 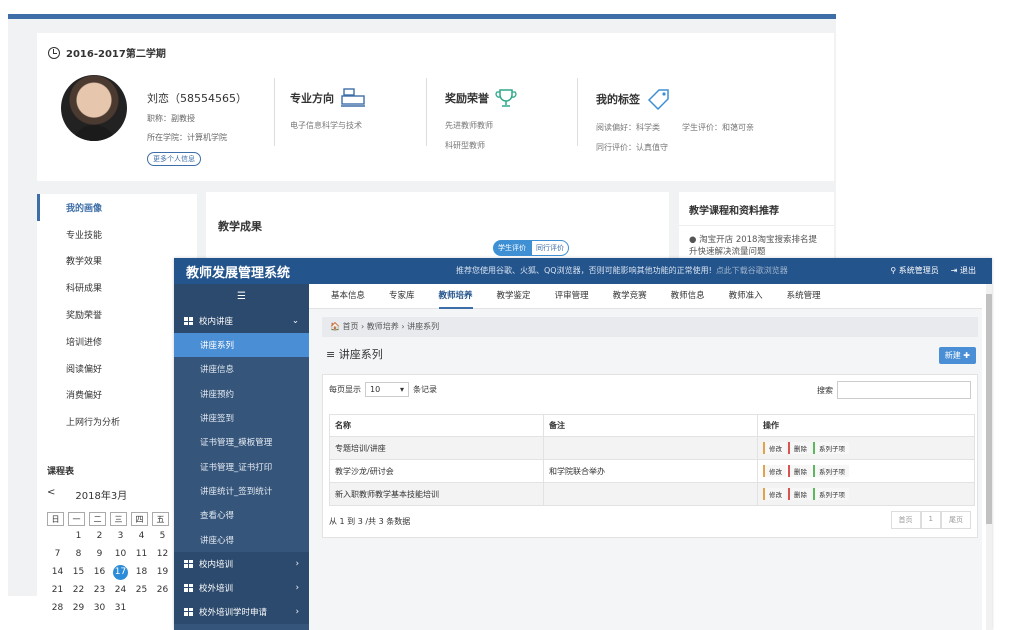 I want to click on last-page-button: 尾页, so click(x=956, y=520).